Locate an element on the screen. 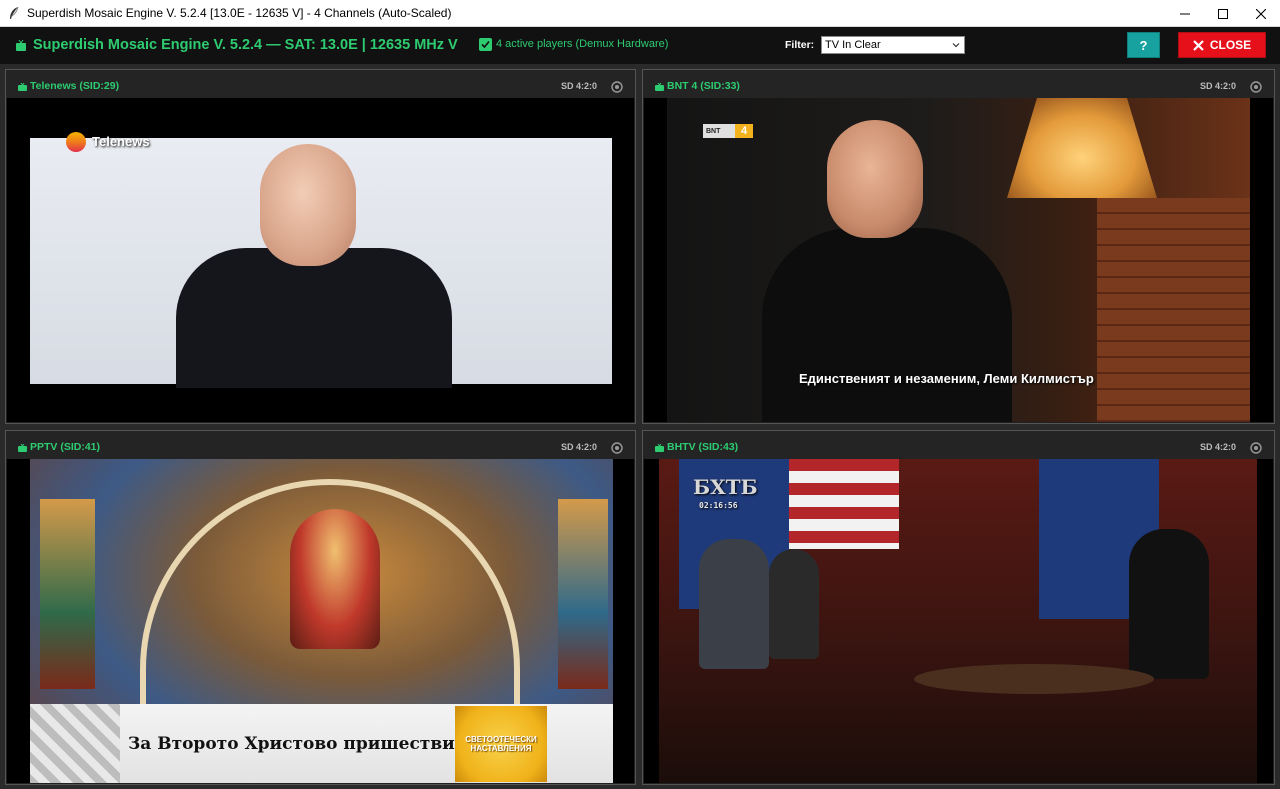 This screenshot has height=789, width=1280. anchor-seated is located at coordinates (1169, 604).